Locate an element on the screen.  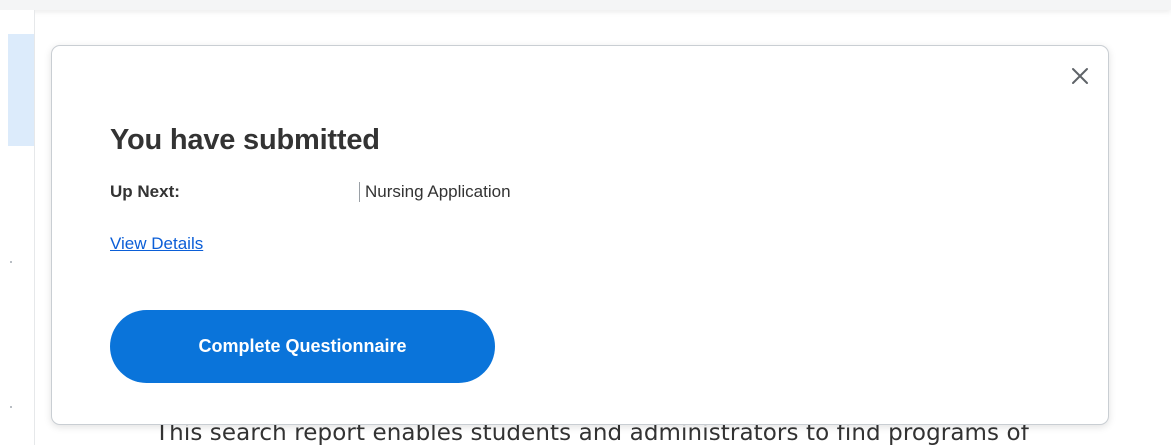
left-rail is located at coordinates (17, 227).